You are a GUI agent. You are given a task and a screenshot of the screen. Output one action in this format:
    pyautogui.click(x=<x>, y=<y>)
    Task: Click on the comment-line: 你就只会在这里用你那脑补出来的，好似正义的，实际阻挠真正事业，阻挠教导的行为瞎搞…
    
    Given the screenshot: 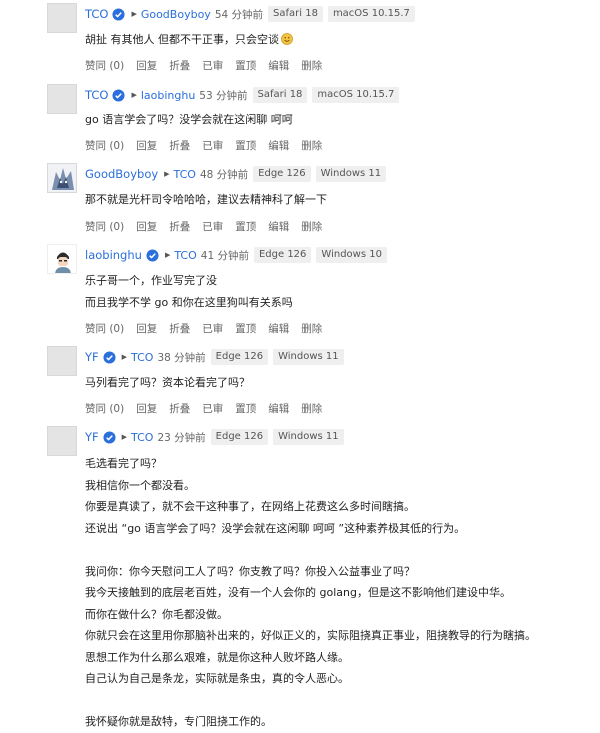 What is the action you would take?
    pyautogui.click(x=310, y=635)
    